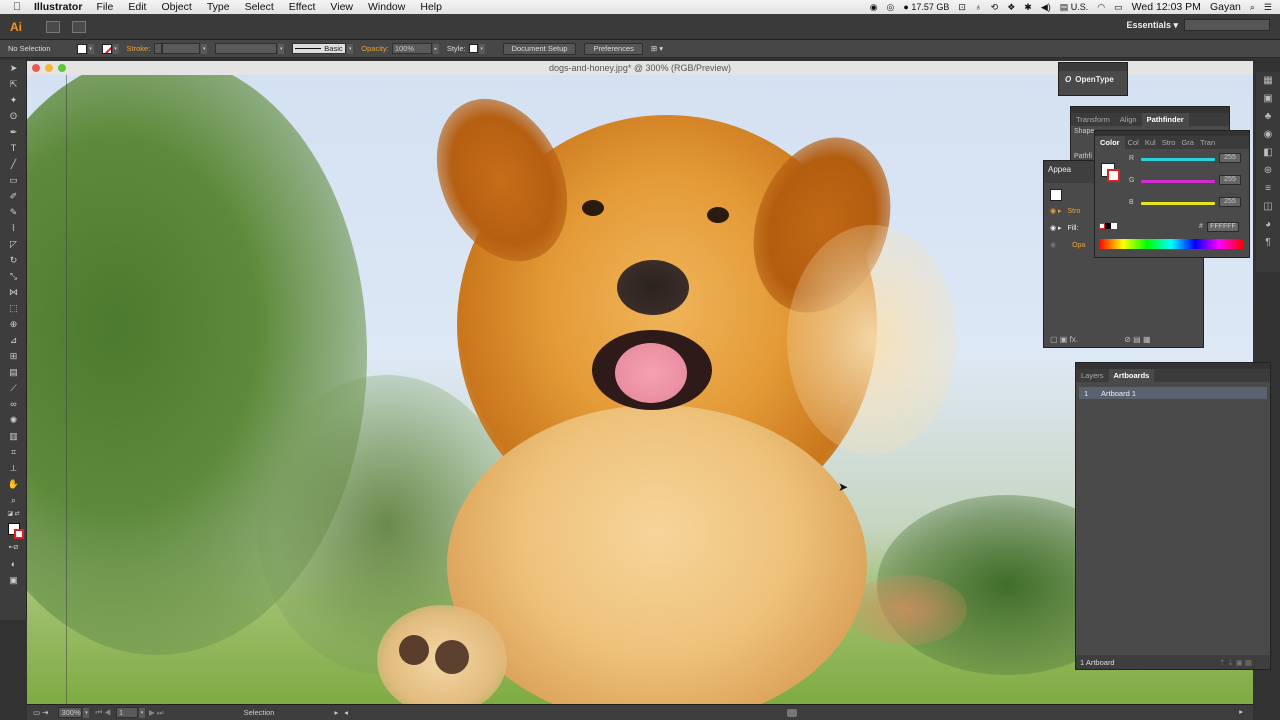 Image resolution: width=1280 pixels, height=720 pixels. What do you see at coordinates (539, 48) in the screenshot?
I see `document-setup-button: Document Setup` at bounding box center [539, 48].